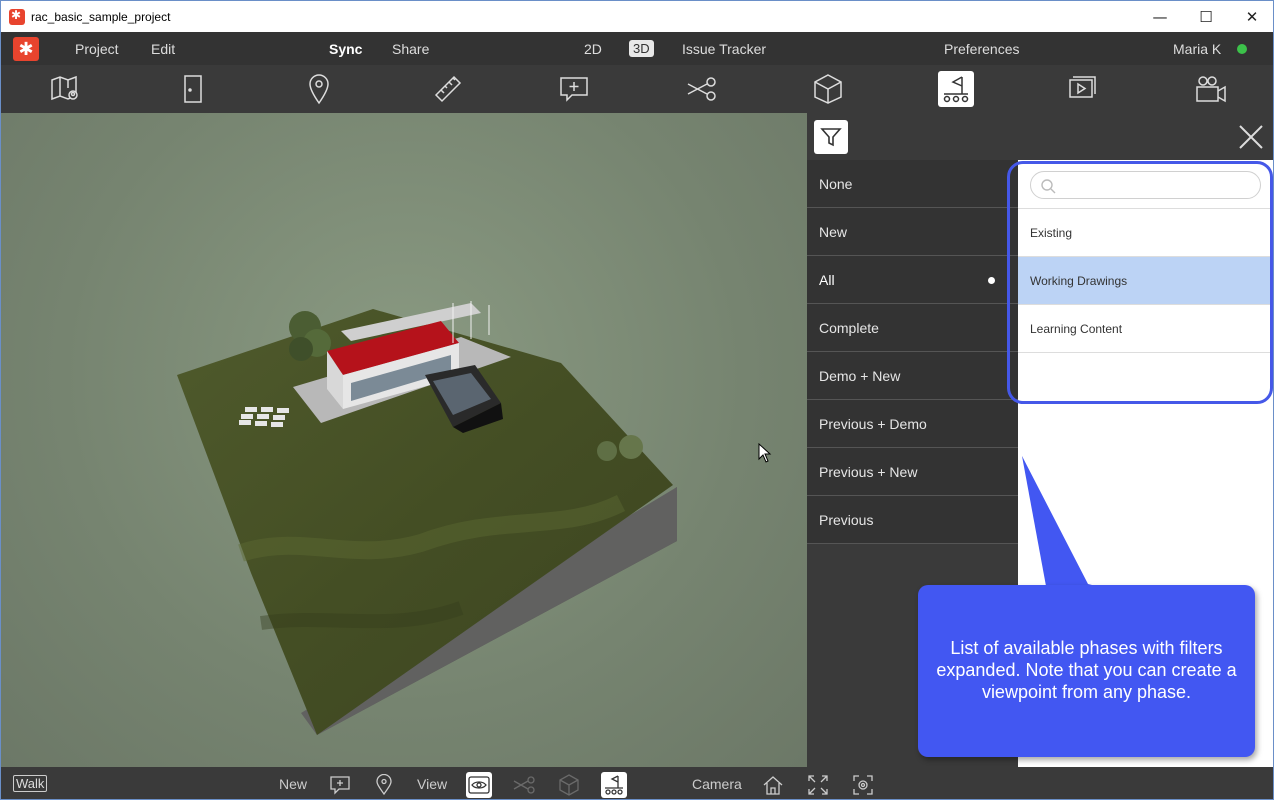 The width and height of the screenshot is (1274, 800). What do you see at coordinates (293, 784) in the screenshot?
I see `new-label: New` at bounding box center [293, 784].